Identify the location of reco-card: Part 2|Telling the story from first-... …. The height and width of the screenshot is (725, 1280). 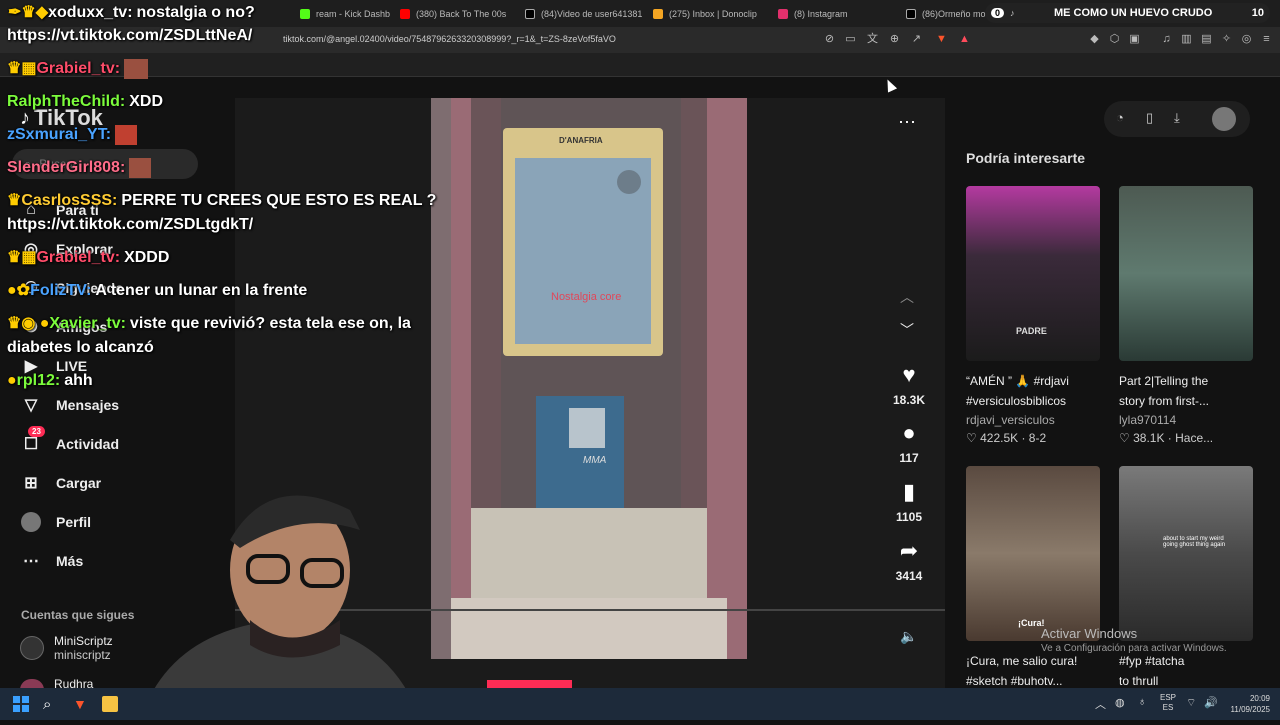
(1186, 316).